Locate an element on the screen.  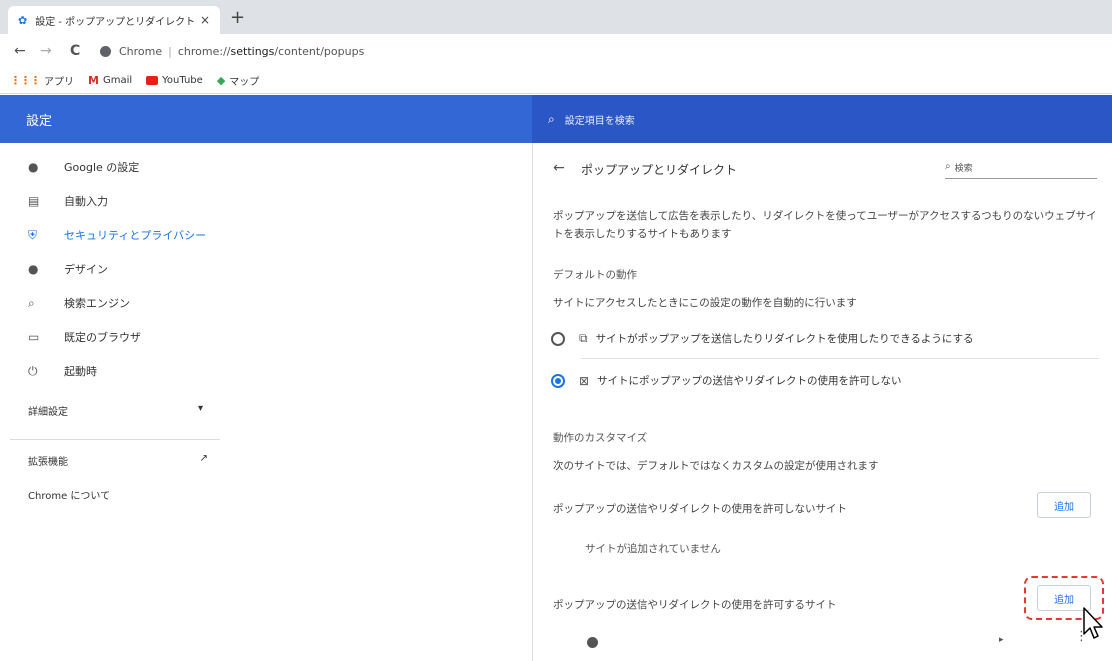
tab-title: 設定 - ポップアップとリダイレクト is located at coordinates (115, 22).